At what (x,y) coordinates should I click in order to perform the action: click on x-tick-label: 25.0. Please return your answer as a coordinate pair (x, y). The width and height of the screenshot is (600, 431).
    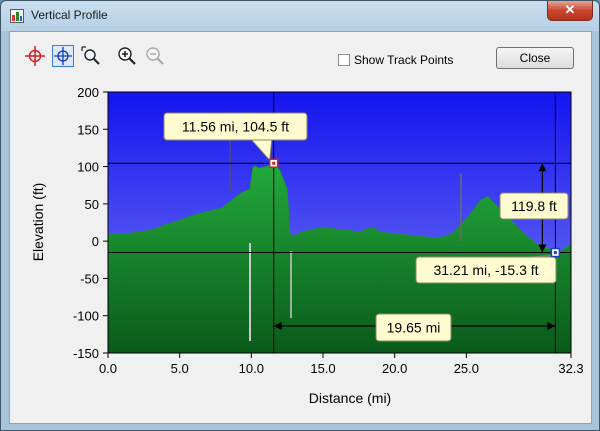
    Looking at the image, I should click on (466, 368).